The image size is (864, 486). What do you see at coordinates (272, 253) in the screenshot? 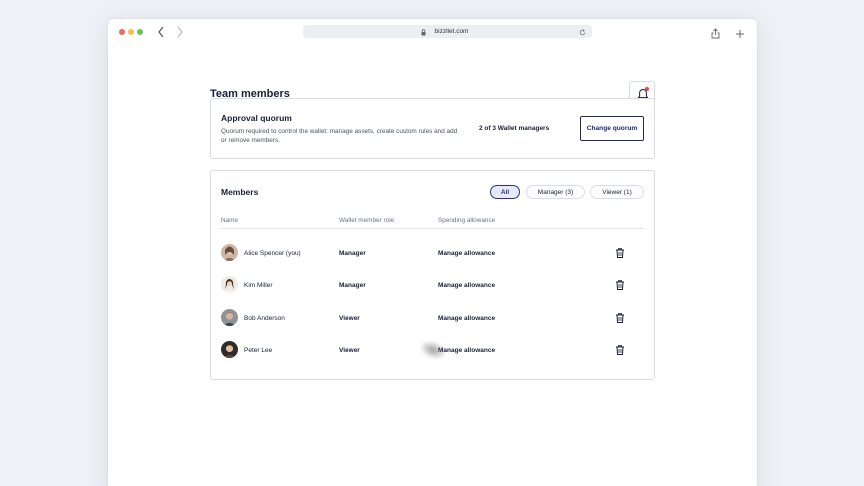
I see `member-name: Alice Spencer (you)` at bounding box center [272, 253].